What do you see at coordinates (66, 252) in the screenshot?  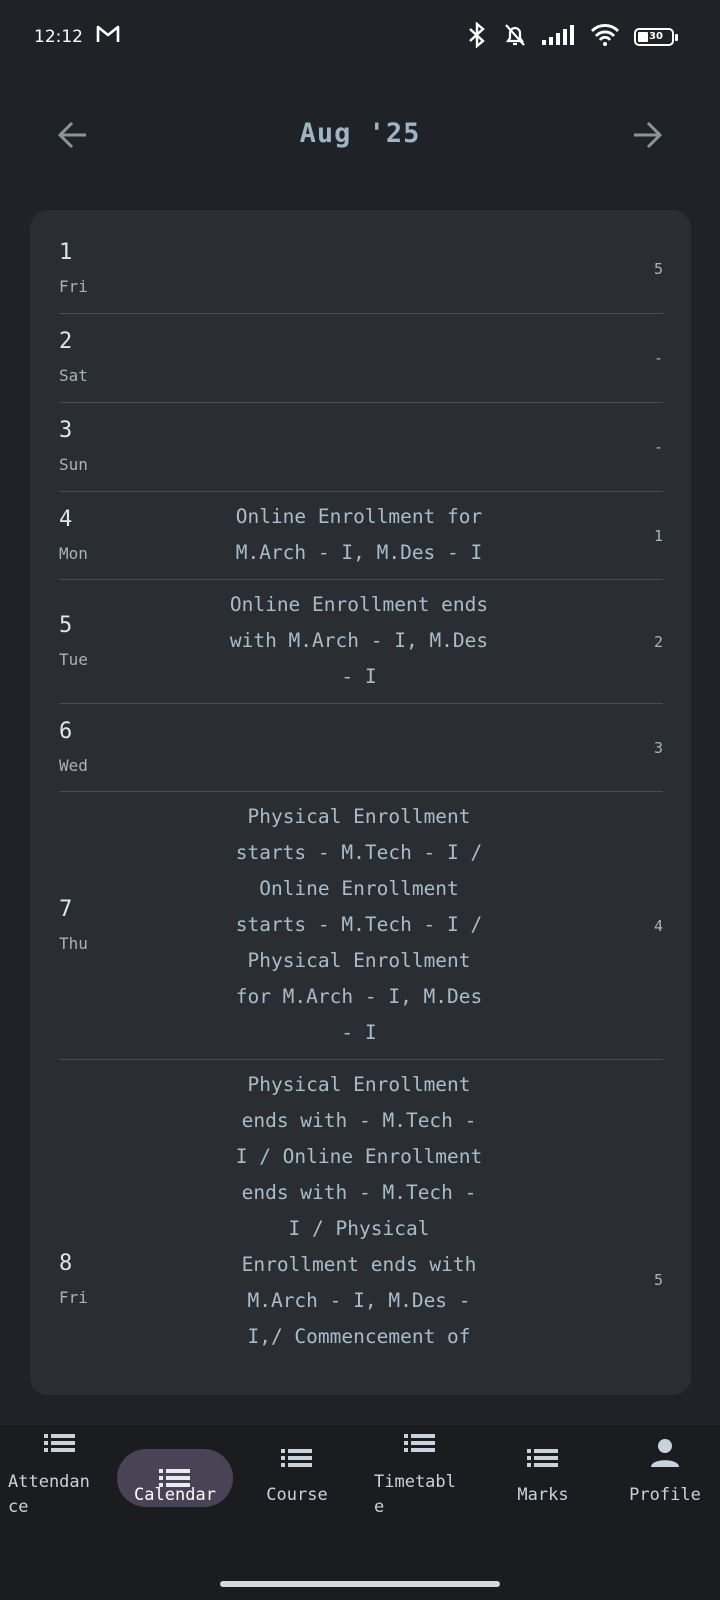 I see `day-number: 1` at bounding box center [66, 252].